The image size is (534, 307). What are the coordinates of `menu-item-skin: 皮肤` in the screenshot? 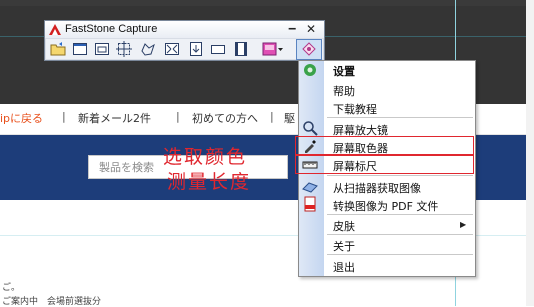 It's located at (344, 226).